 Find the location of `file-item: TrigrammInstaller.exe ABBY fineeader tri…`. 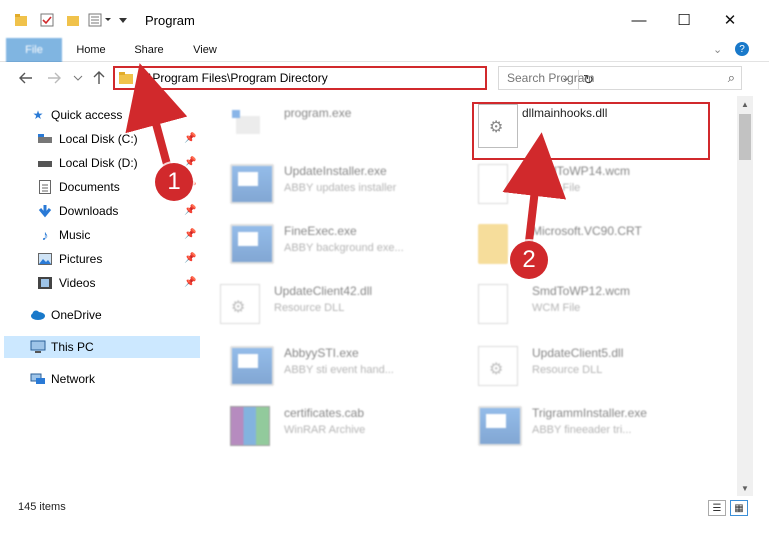

file-item: TrigrammInstaller.exe ABBY fineeader tri… is located at coordinates (593, 425).